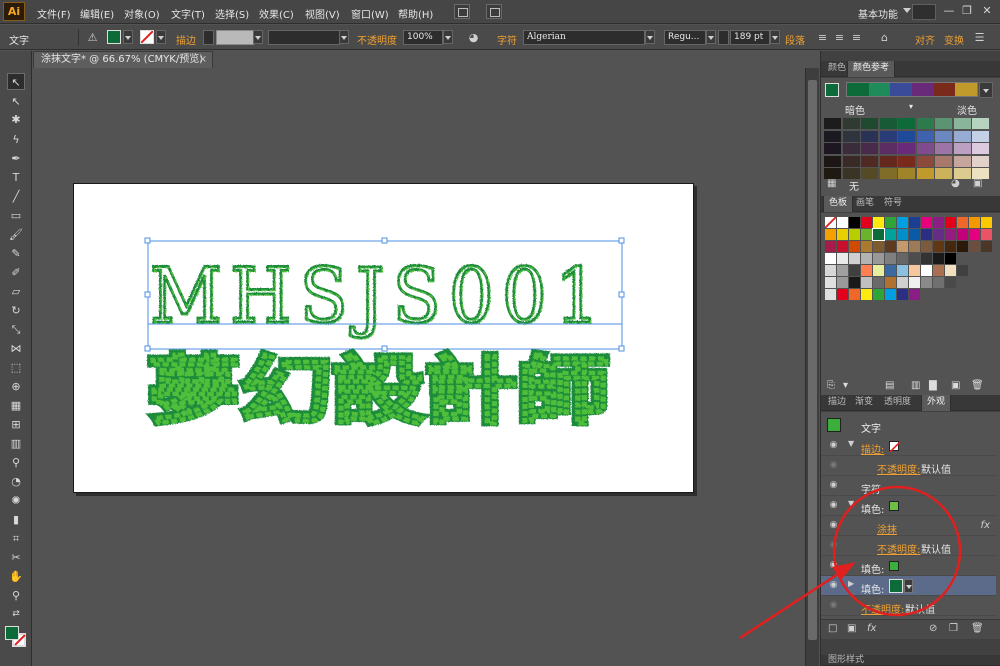  What do you see at coordinates (846, 660) in the screenshot?
I see `tab-graphic-styles: 图形样式` at bounding box center [846, 660].